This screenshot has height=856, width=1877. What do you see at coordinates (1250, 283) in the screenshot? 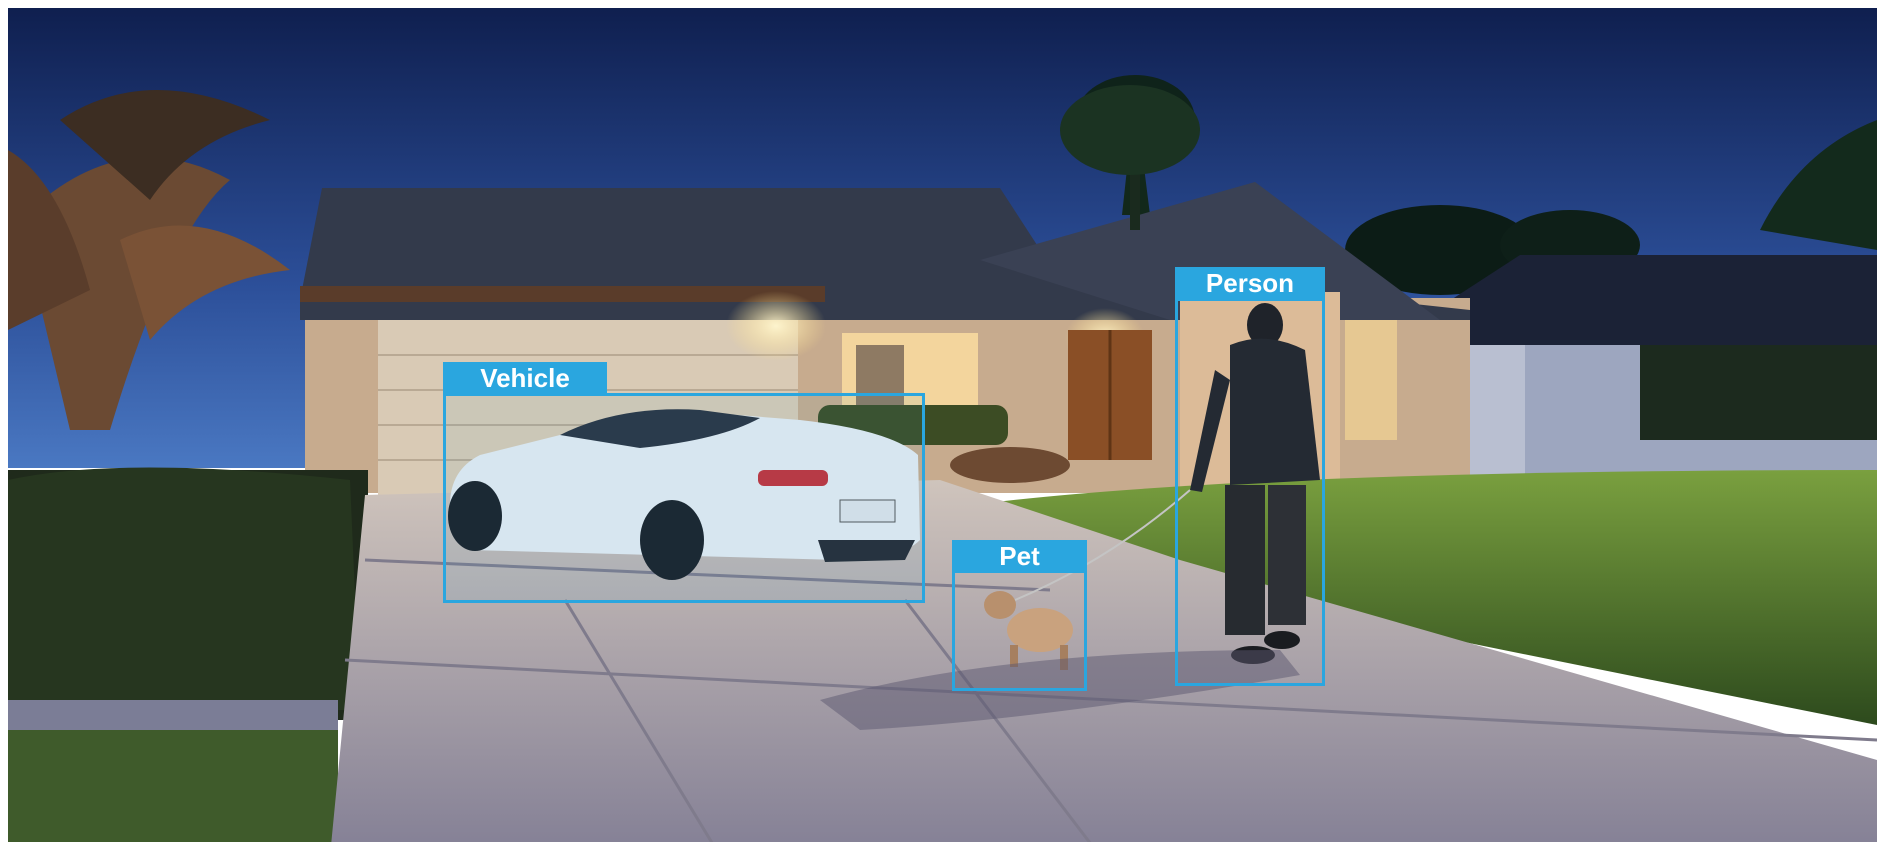
I see `person-detection-label: Person` at bounding box center [1250, 283].